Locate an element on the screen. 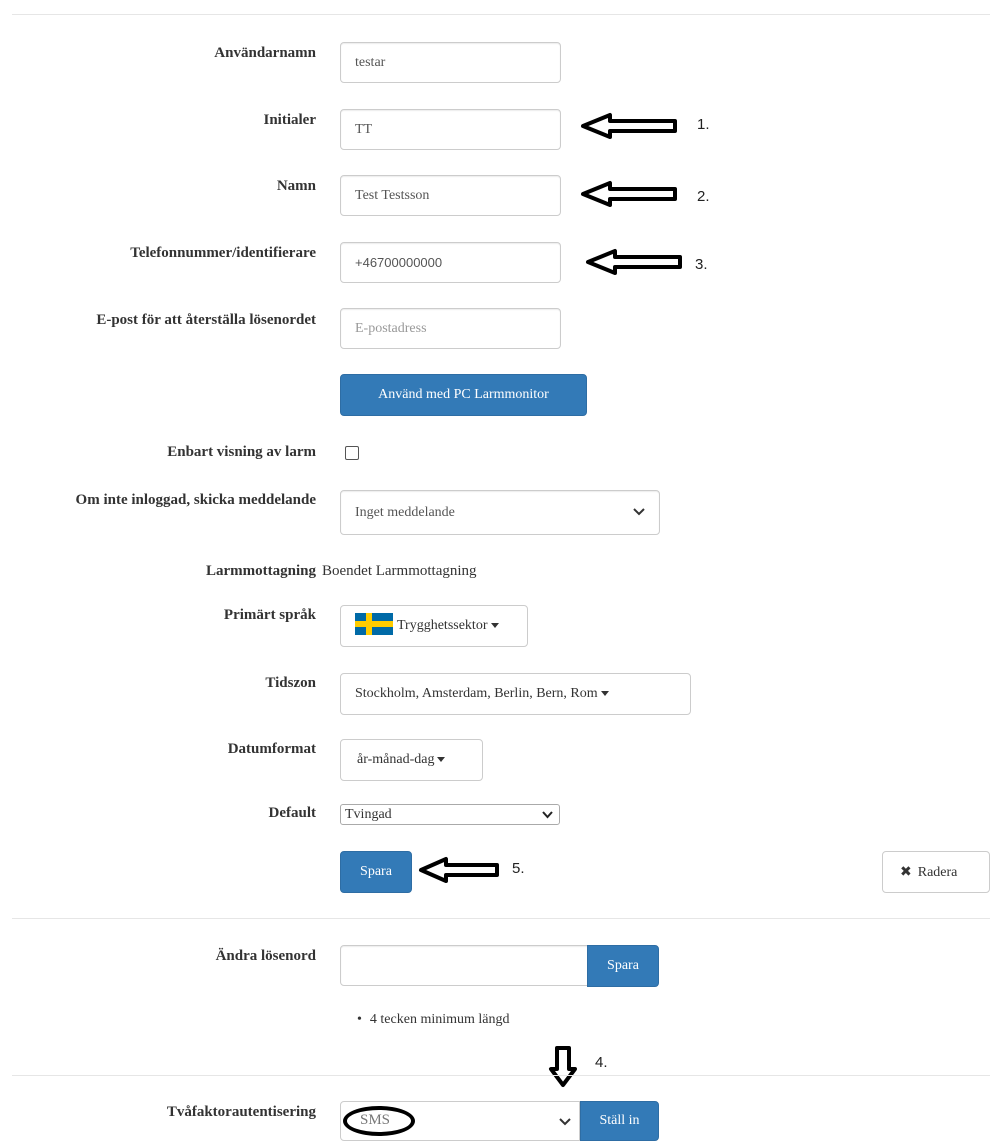 Image resolution: width=990 pixels, height=1141 pixels. password-hint: • 4 tecken minimum längd is located at coordinates (433, 1020).